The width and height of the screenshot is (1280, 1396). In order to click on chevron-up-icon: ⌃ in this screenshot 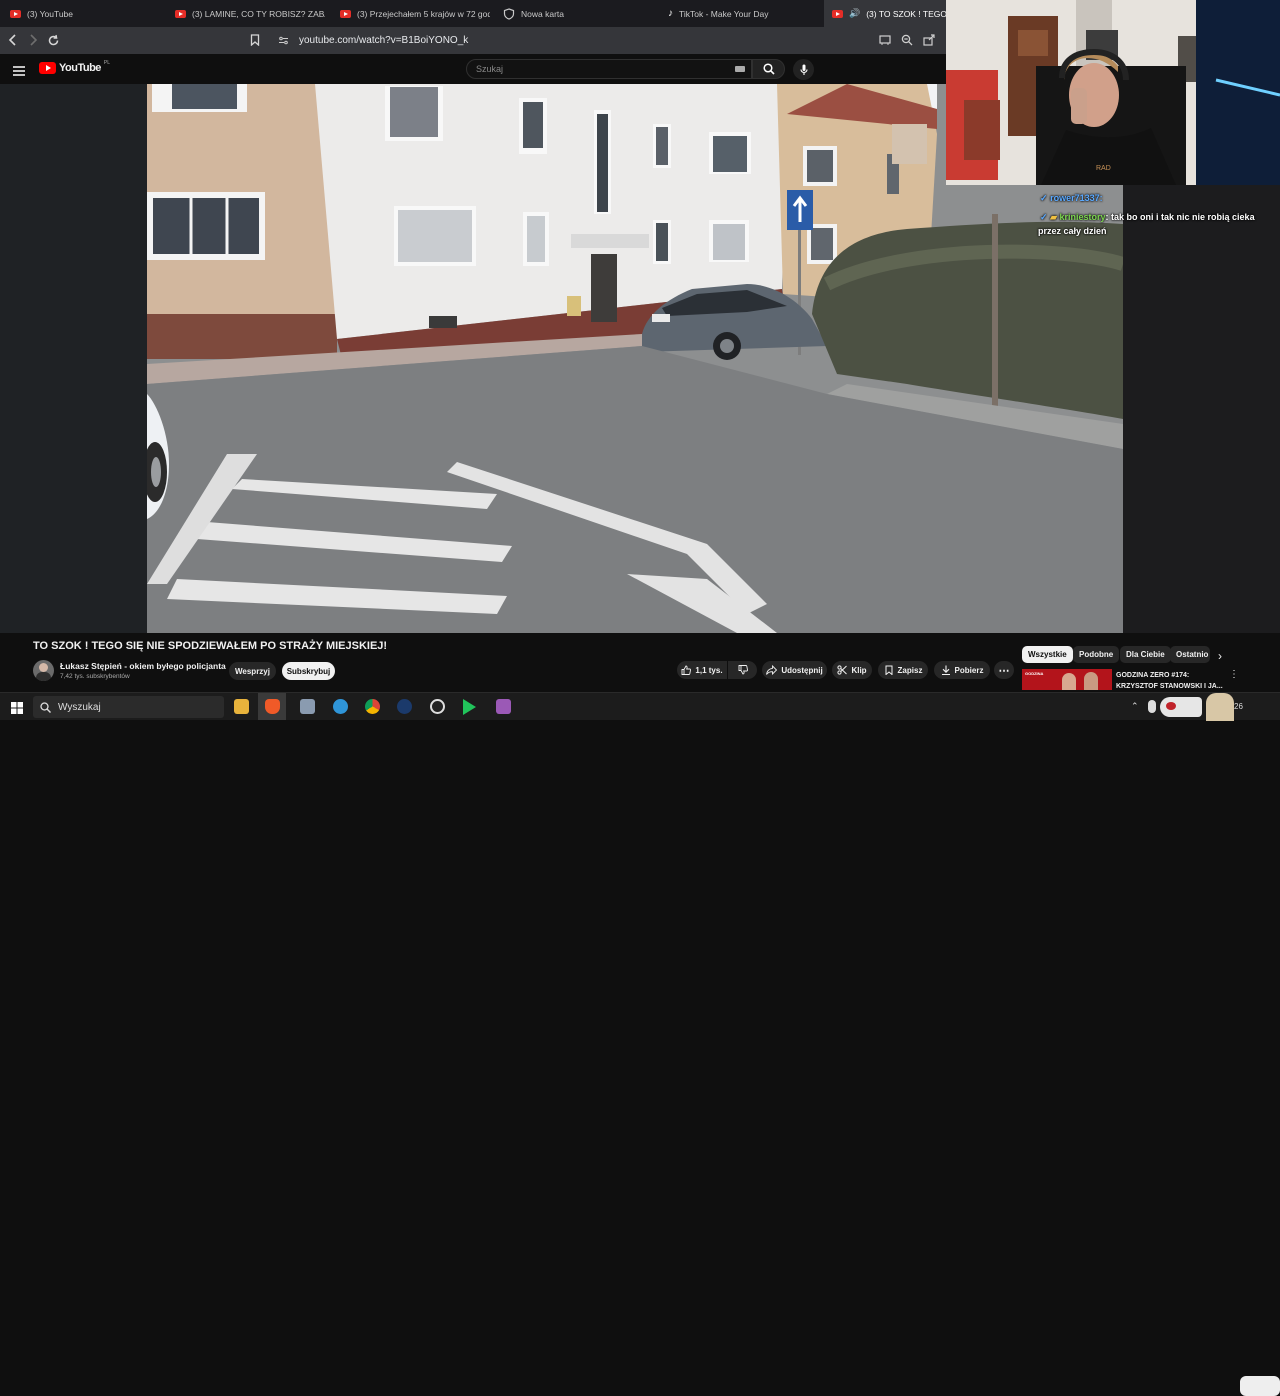, I will do `click(1135, 706)`.